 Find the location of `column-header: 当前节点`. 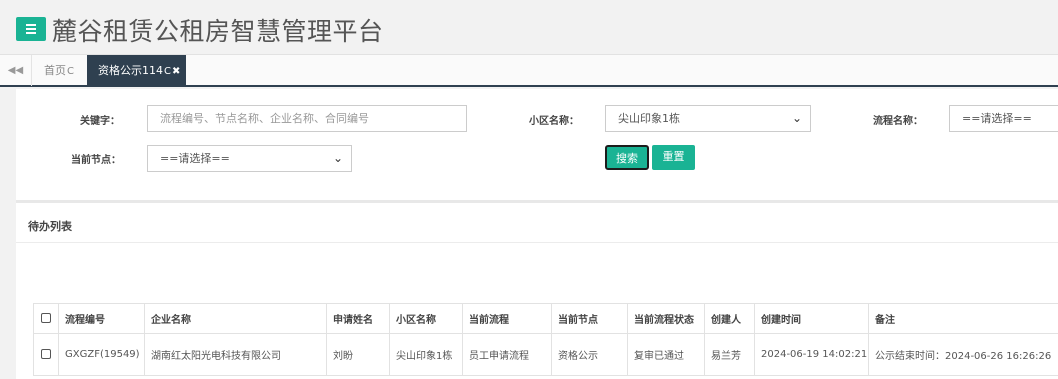

column-header: 当前节点 is located at coordinates (589, 318).